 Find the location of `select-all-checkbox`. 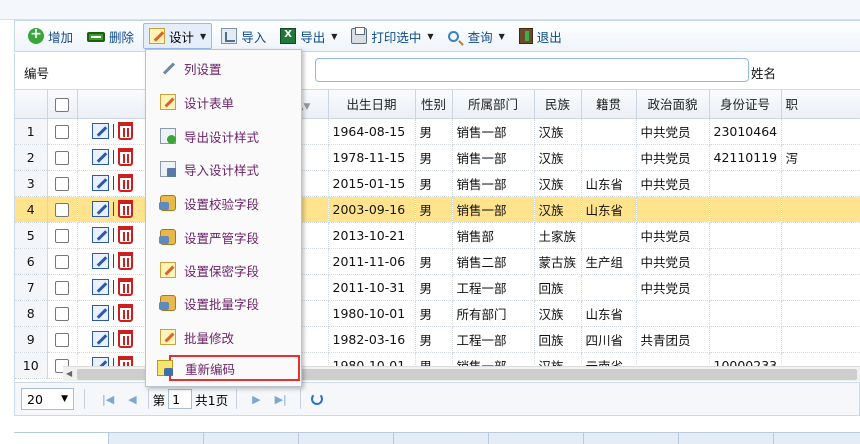

select-all-checkbox is located at coordinates (62, 104).